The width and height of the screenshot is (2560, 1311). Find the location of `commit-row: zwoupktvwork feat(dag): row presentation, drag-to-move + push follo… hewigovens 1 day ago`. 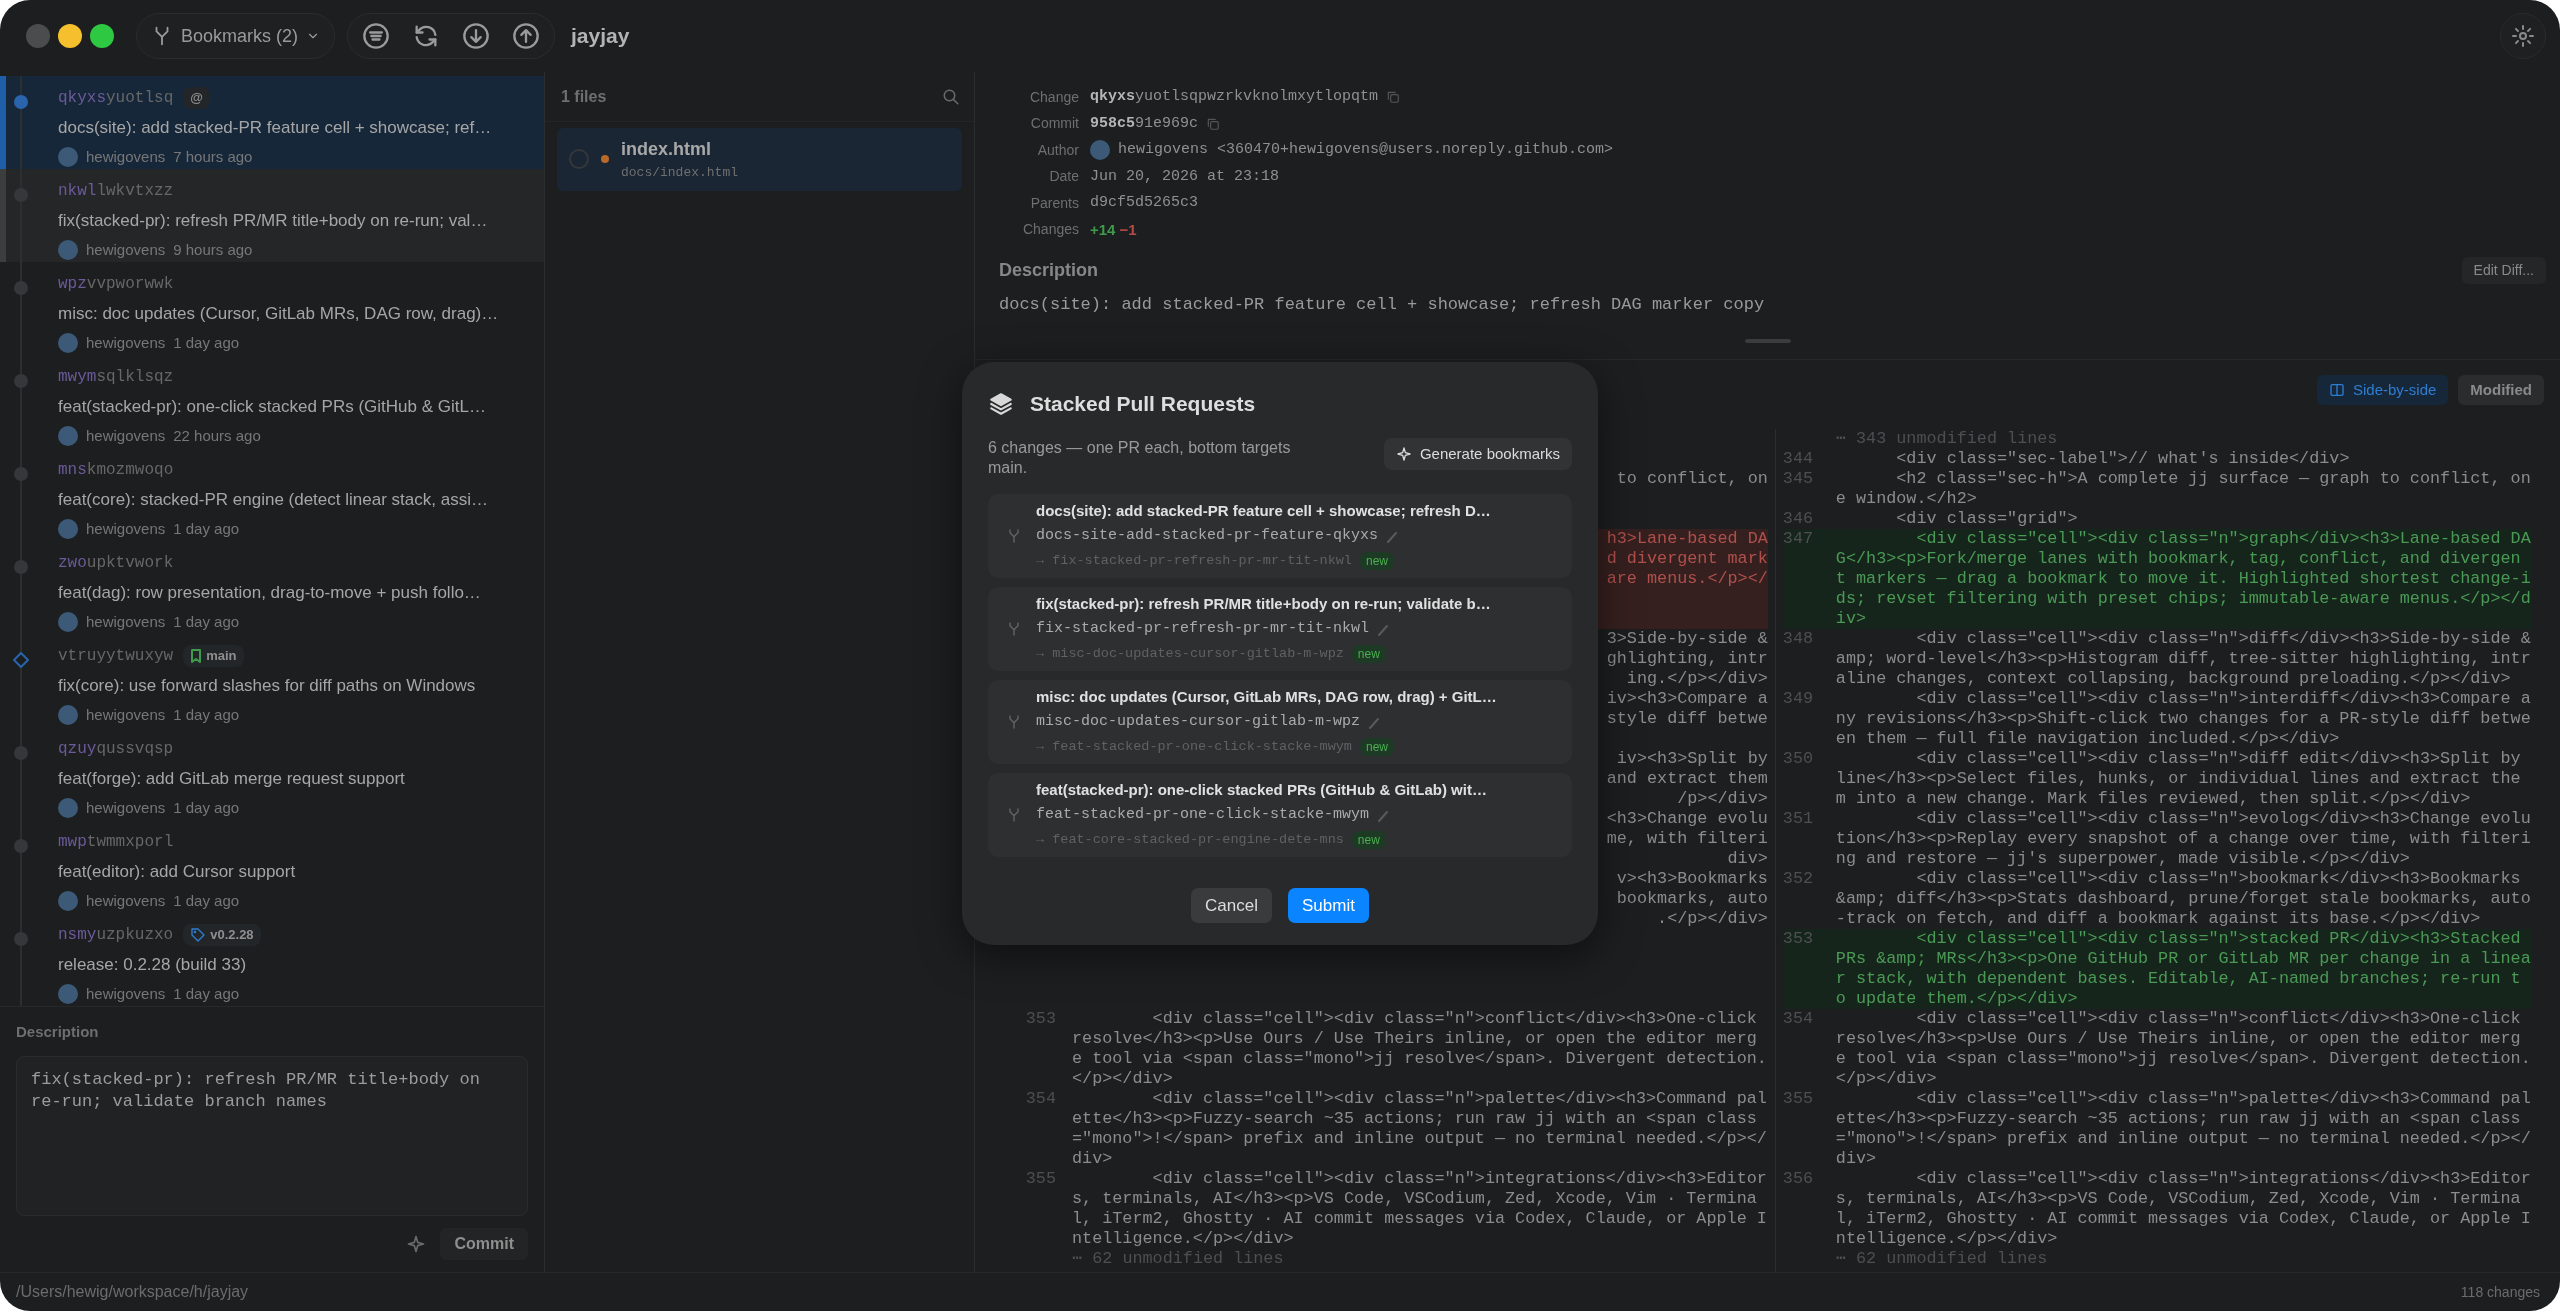

commit-row: zwoupktvwork feat(dag): row presentation, drag-to-move + push follo… hewigovens 1 day ago is located at coordinates (272, 587).